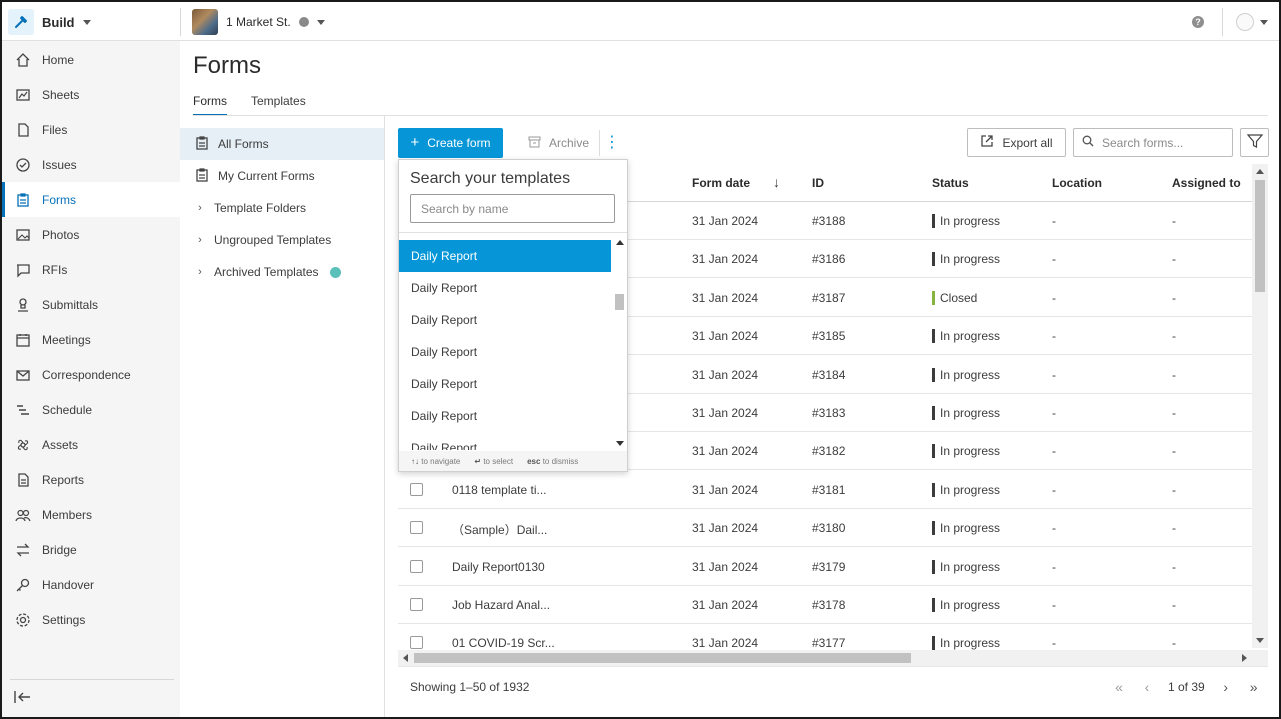  Describe the element at coordinates (612, 143) in the screenshot. I see `more-options-icon: ⋮` at that location.